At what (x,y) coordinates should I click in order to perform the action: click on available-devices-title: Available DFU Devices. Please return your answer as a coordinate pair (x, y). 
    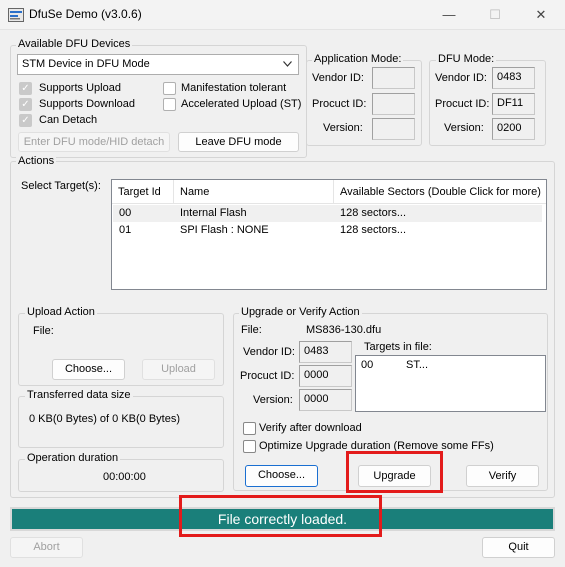
    Looking at the image, I should click on (74, 44).